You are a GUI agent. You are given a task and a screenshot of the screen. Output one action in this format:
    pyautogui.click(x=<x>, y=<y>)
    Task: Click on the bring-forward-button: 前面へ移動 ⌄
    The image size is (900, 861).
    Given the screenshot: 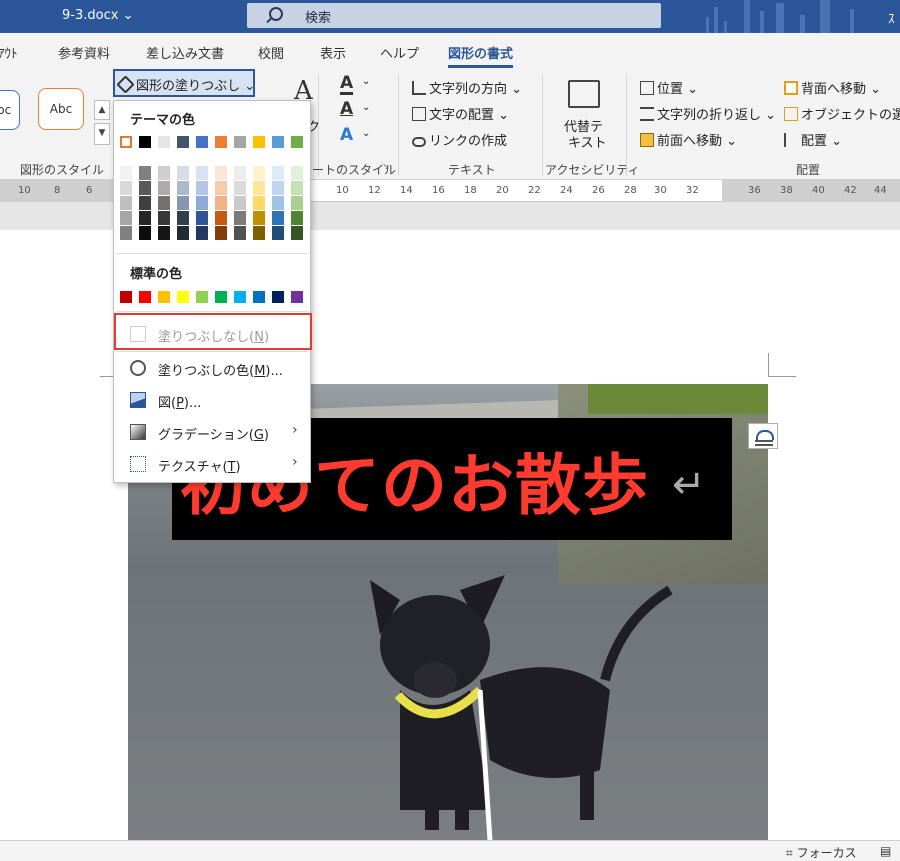 What is the action you would take?
    pyautogui.click(x=688, y=139)
    